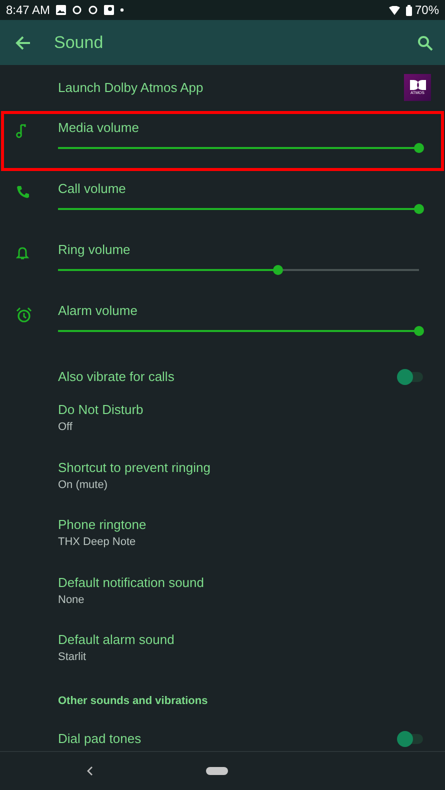 This screenshot has height=790, width=445. Describe the element at coordinates (122, 10) in the screenshot. I see `dot-icon` at that location.